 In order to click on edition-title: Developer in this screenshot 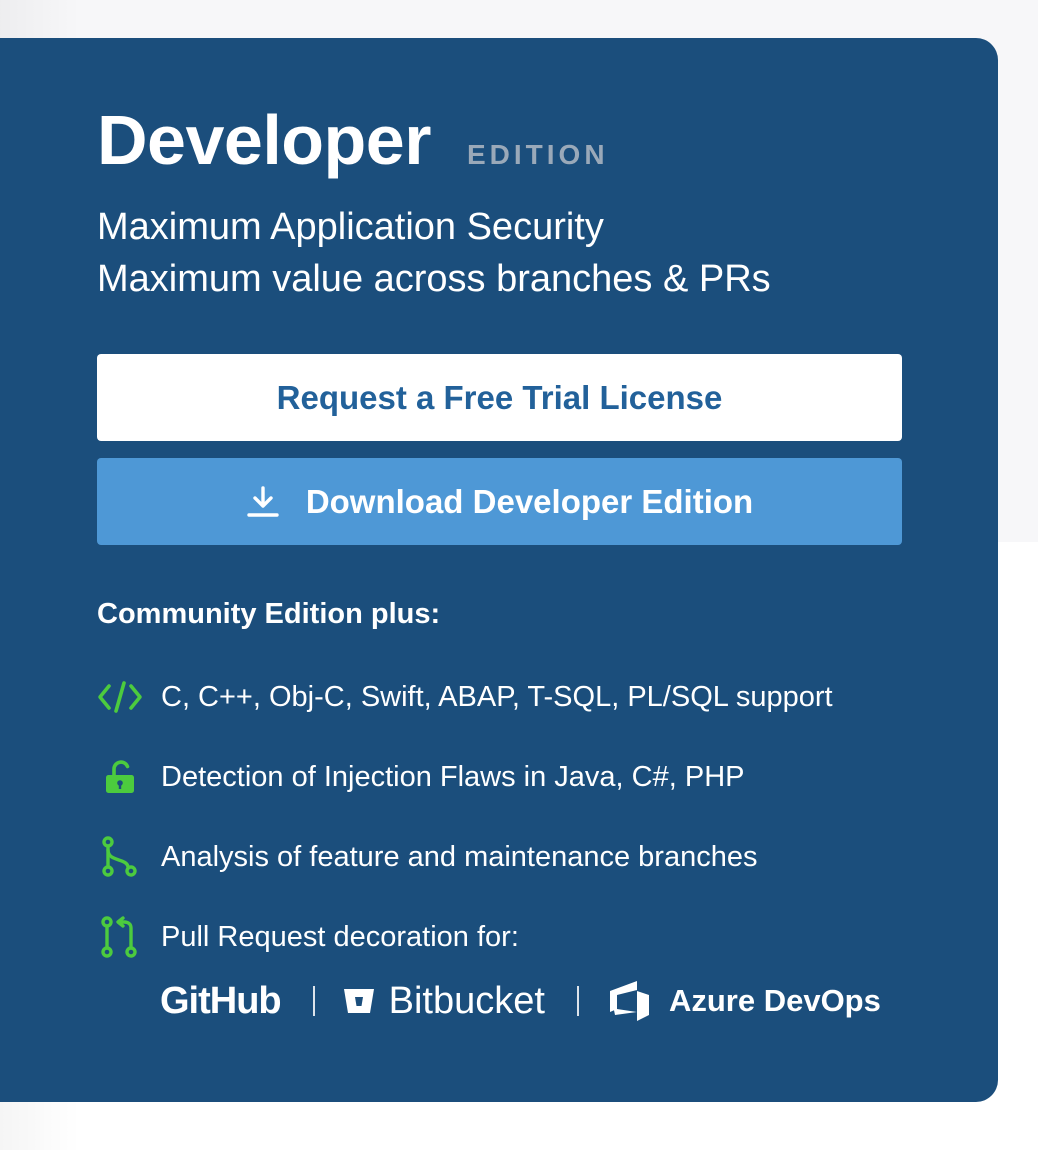, I will do `click(264, 140)`.